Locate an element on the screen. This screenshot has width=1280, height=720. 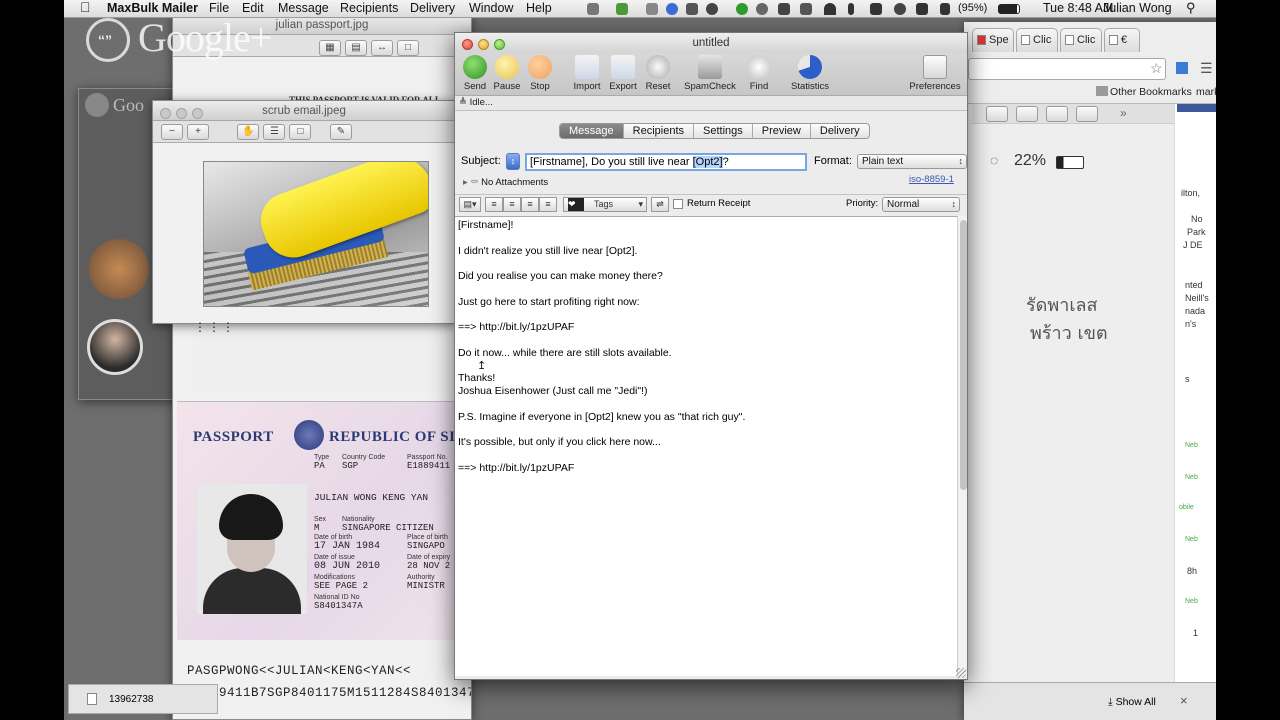
align-right-button: ≡ is located at coordinates (530, 204).